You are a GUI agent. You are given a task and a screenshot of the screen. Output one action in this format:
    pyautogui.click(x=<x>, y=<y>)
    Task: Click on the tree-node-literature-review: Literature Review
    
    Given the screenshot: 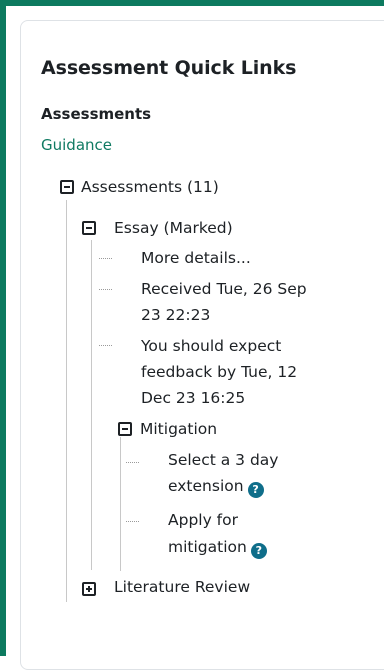 What is the action you would take?
    pyautogui.click(x=182, y=587)
    